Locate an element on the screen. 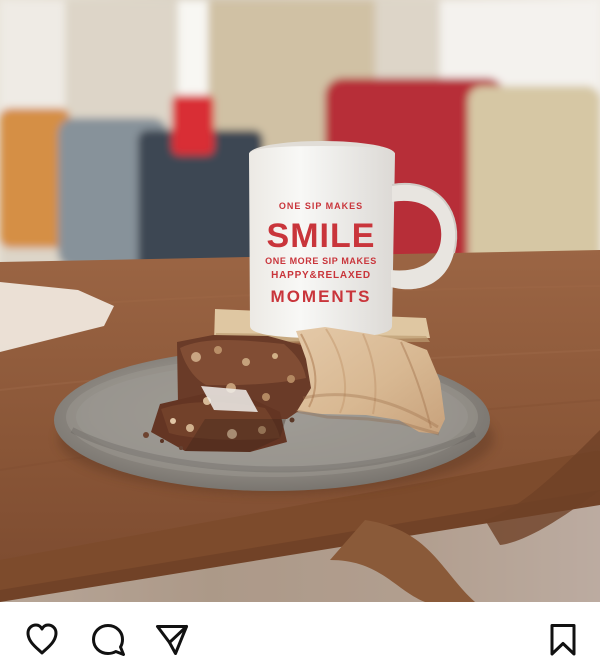 This screenshot has width=600, height=668. speech-bubble-icon is located at coordinates (108, 640).